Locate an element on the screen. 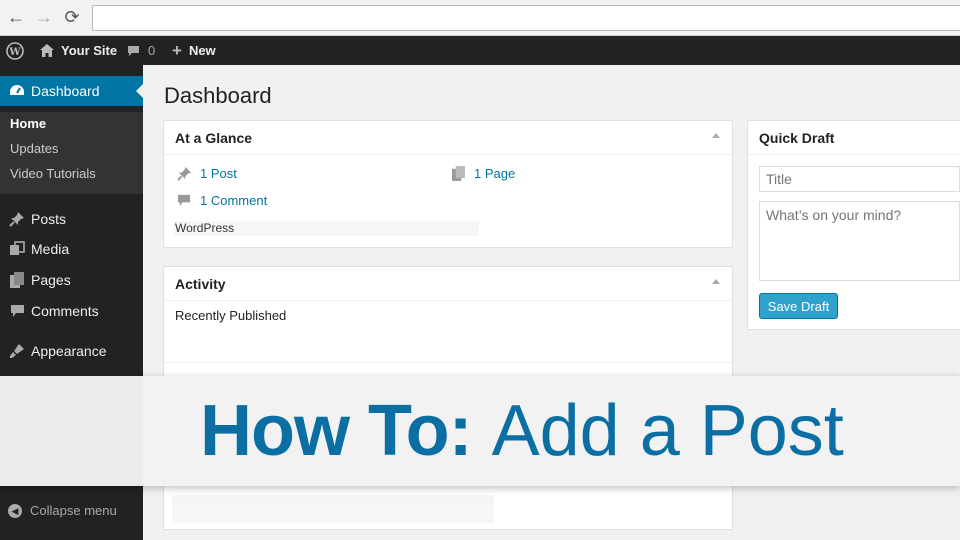  draft-title-input is located at coordinates (859, 179).